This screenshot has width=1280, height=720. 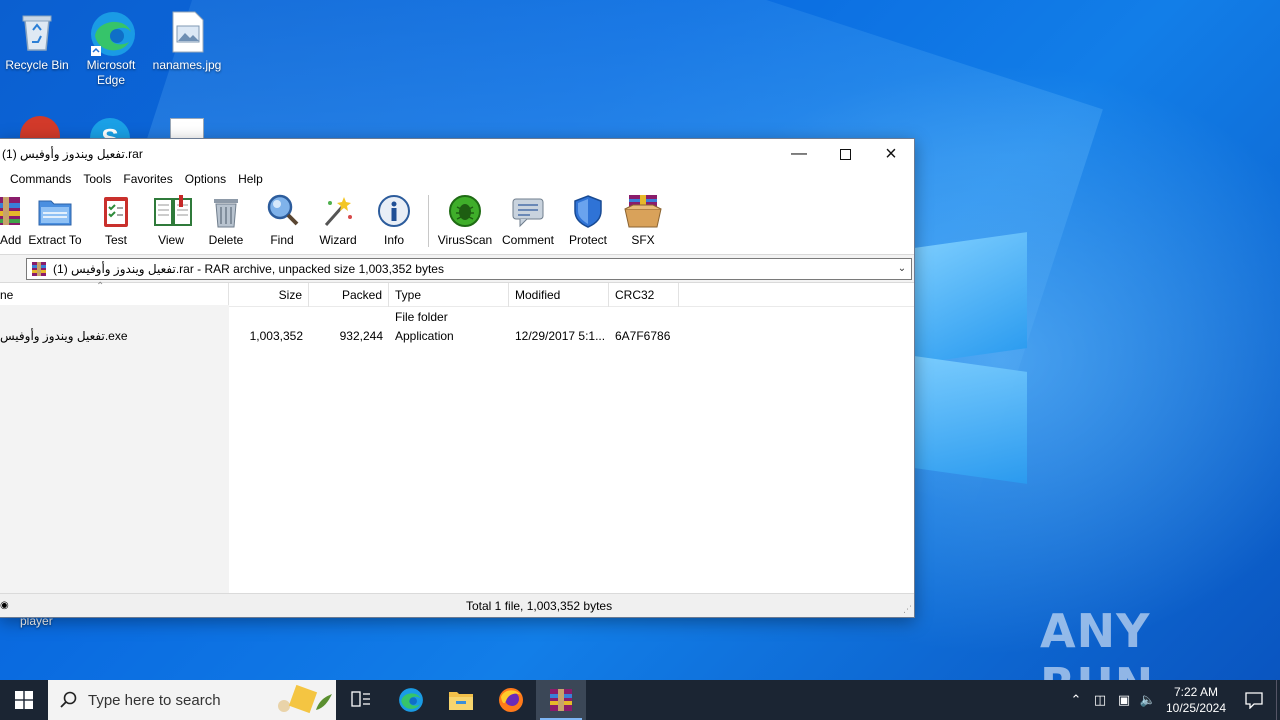 I want to click on trash-icon, so click(x=226, y=211).